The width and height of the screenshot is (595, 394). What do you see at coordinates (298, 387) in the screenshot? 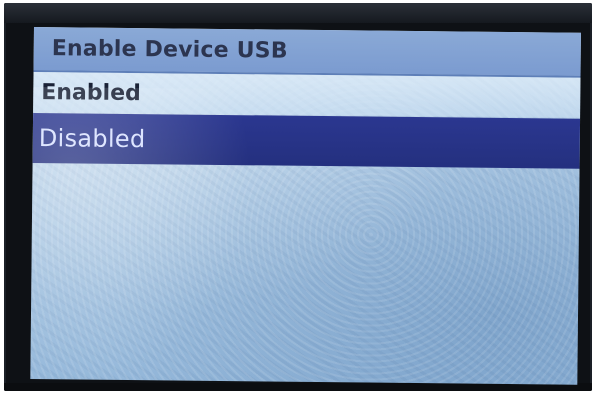
I see `bezel-bottom-edge` at bounding box center [298, 387].